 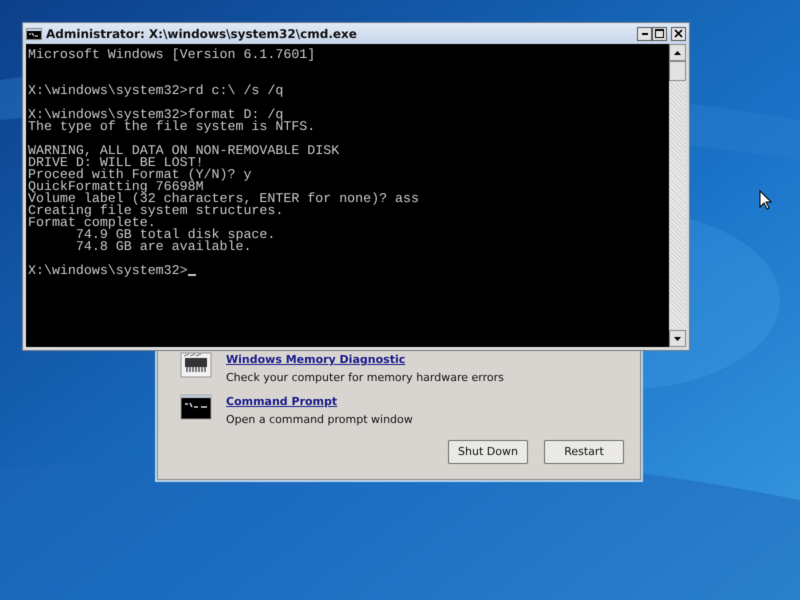 I want to click on close-button, so click(x=678, y=33).